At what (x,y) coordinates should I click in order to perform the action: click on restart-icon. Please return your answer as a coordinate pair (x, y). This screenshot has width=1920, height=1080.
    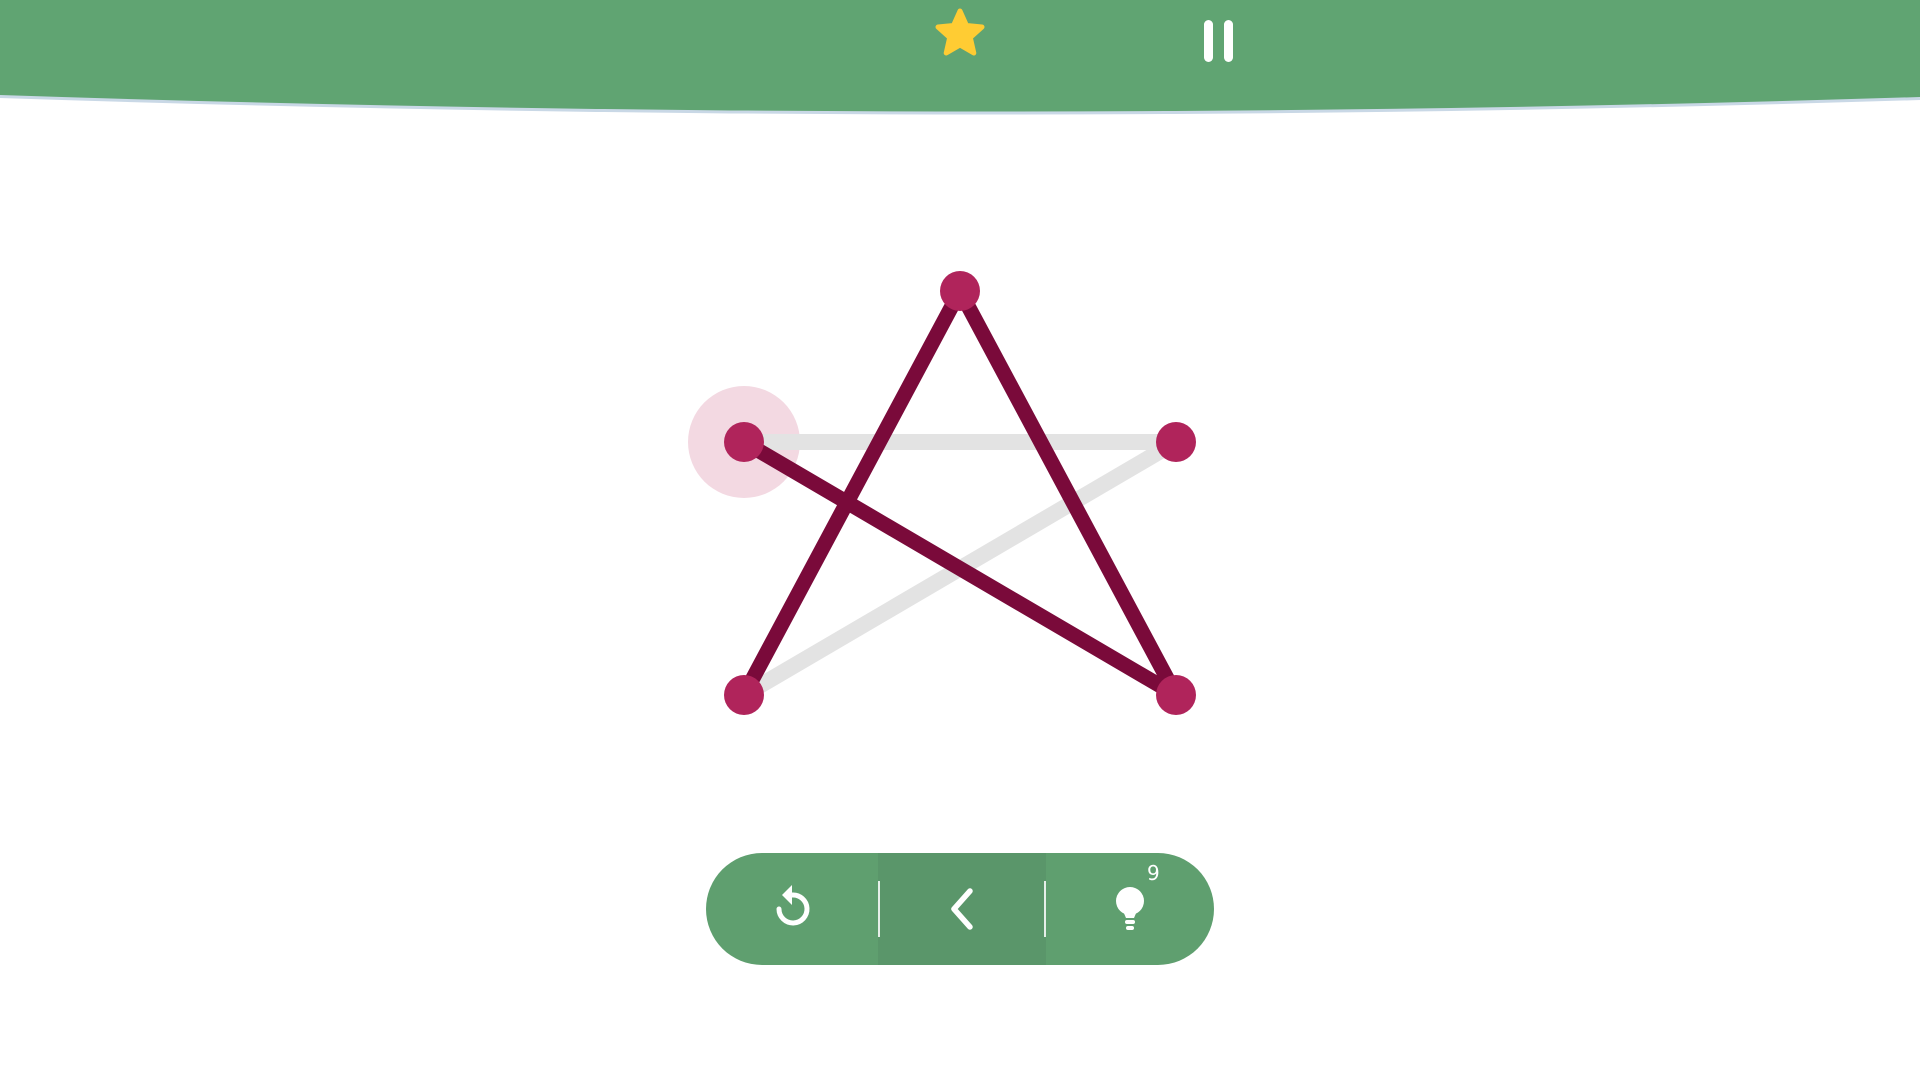
    Looking at the image, I should click on (793, 905).